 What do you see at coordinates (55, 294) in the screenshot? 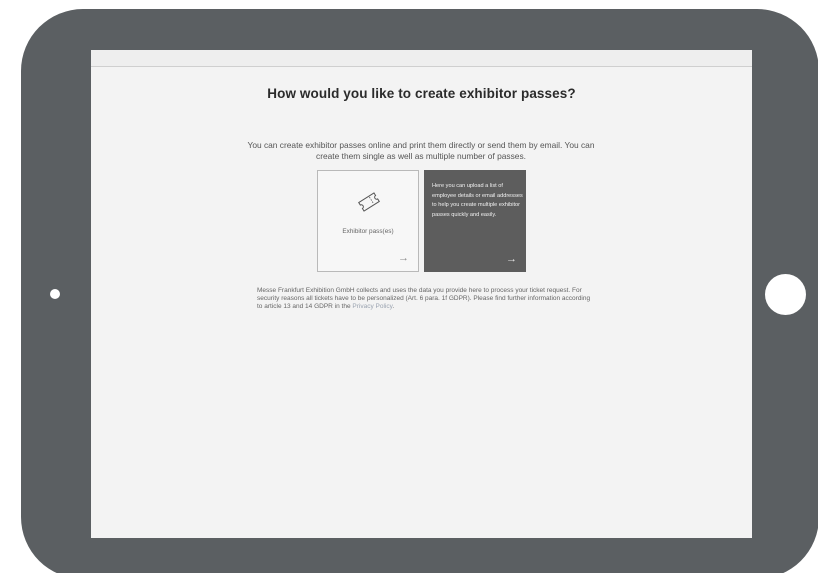
I see `camera-dot` at bounding box center [55, 294].